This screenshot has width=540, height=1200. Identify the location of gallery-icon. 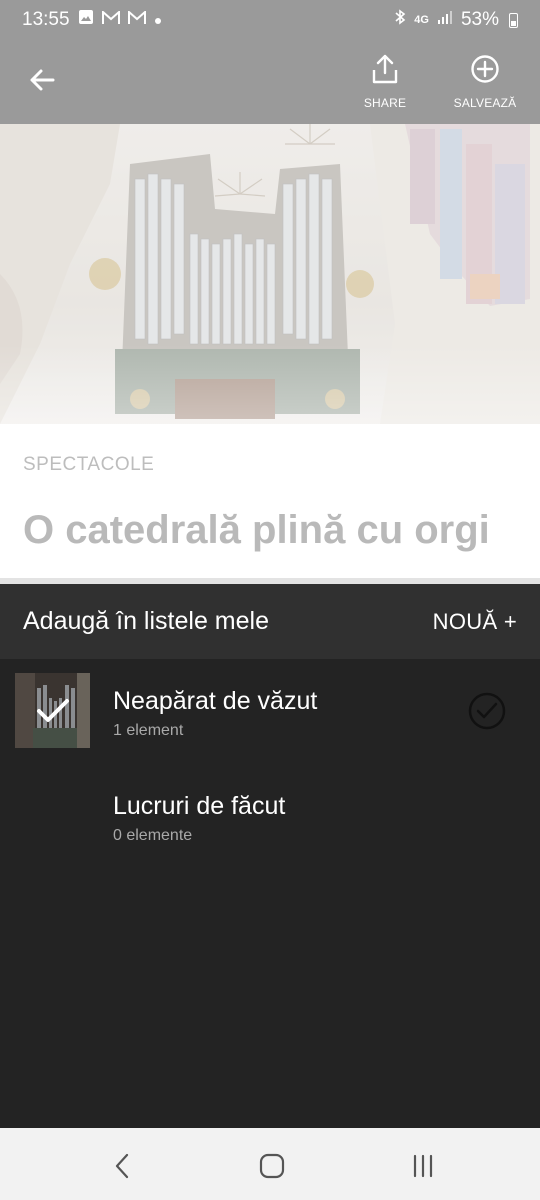
(86, 20).